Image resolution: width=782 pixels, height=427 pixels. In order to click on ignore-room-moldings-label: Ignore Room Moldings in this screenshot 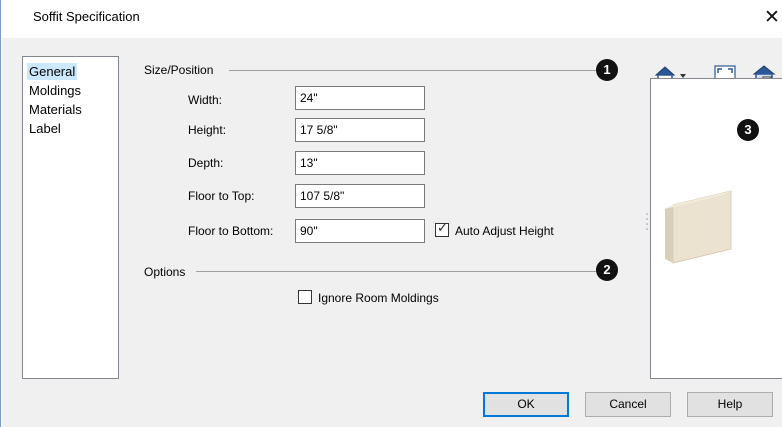, I will do `click(378, 298)`.